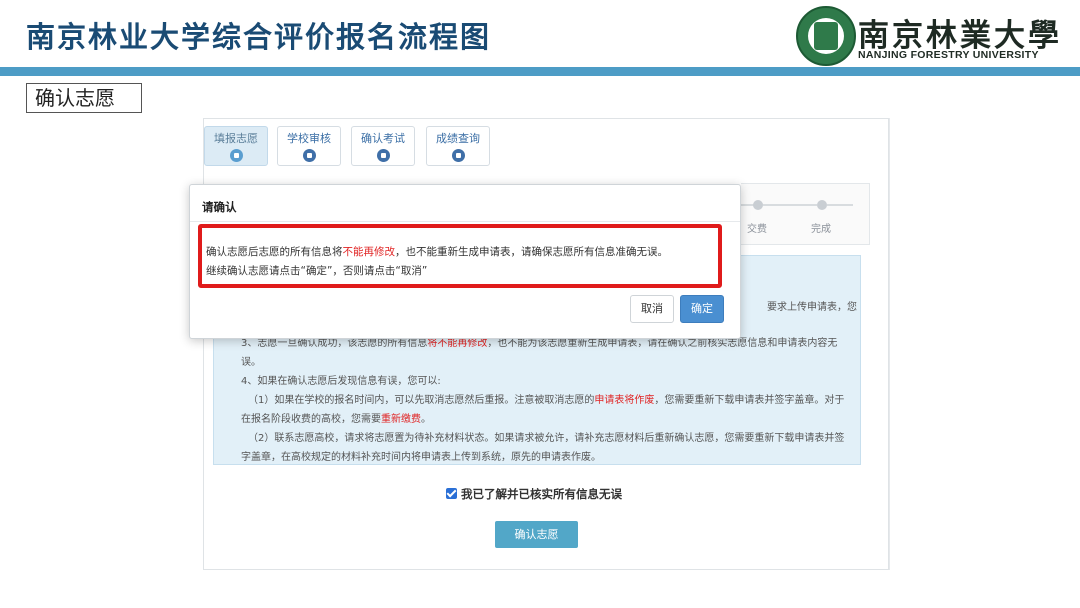  I want to click on tab-label: 成绩查询, so click(458, 138).